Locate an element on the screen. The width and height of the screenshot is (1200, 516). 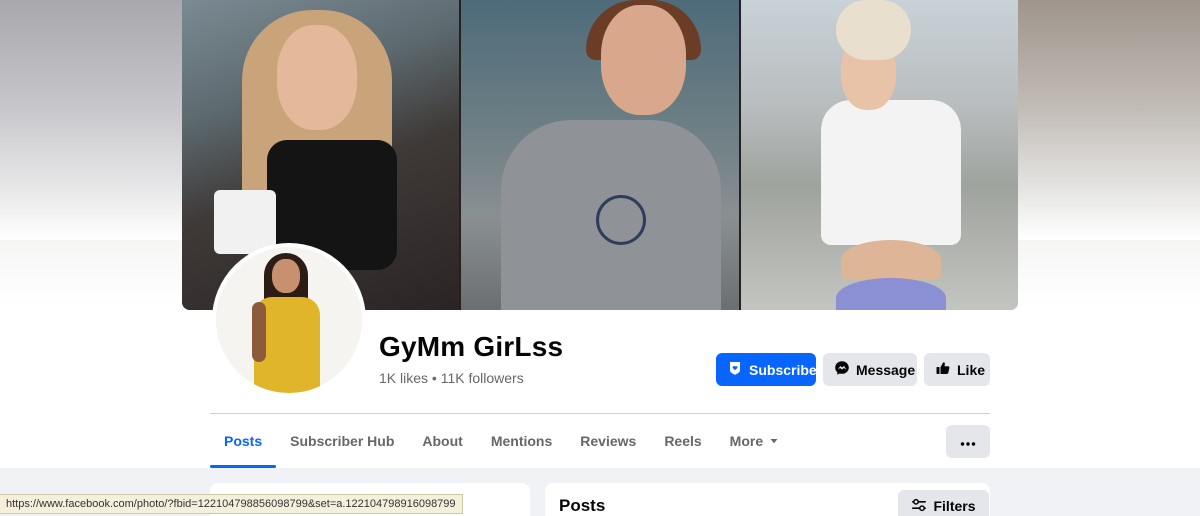
avatar-arm is located at coordinates (259, 332).